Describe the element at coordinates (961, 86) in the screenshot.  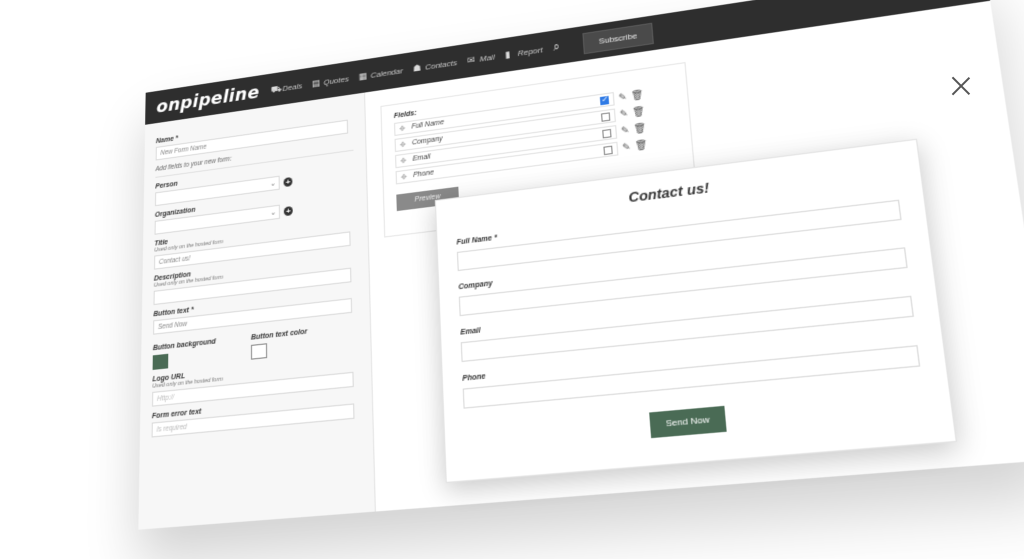
I see `close-icon` at that location.